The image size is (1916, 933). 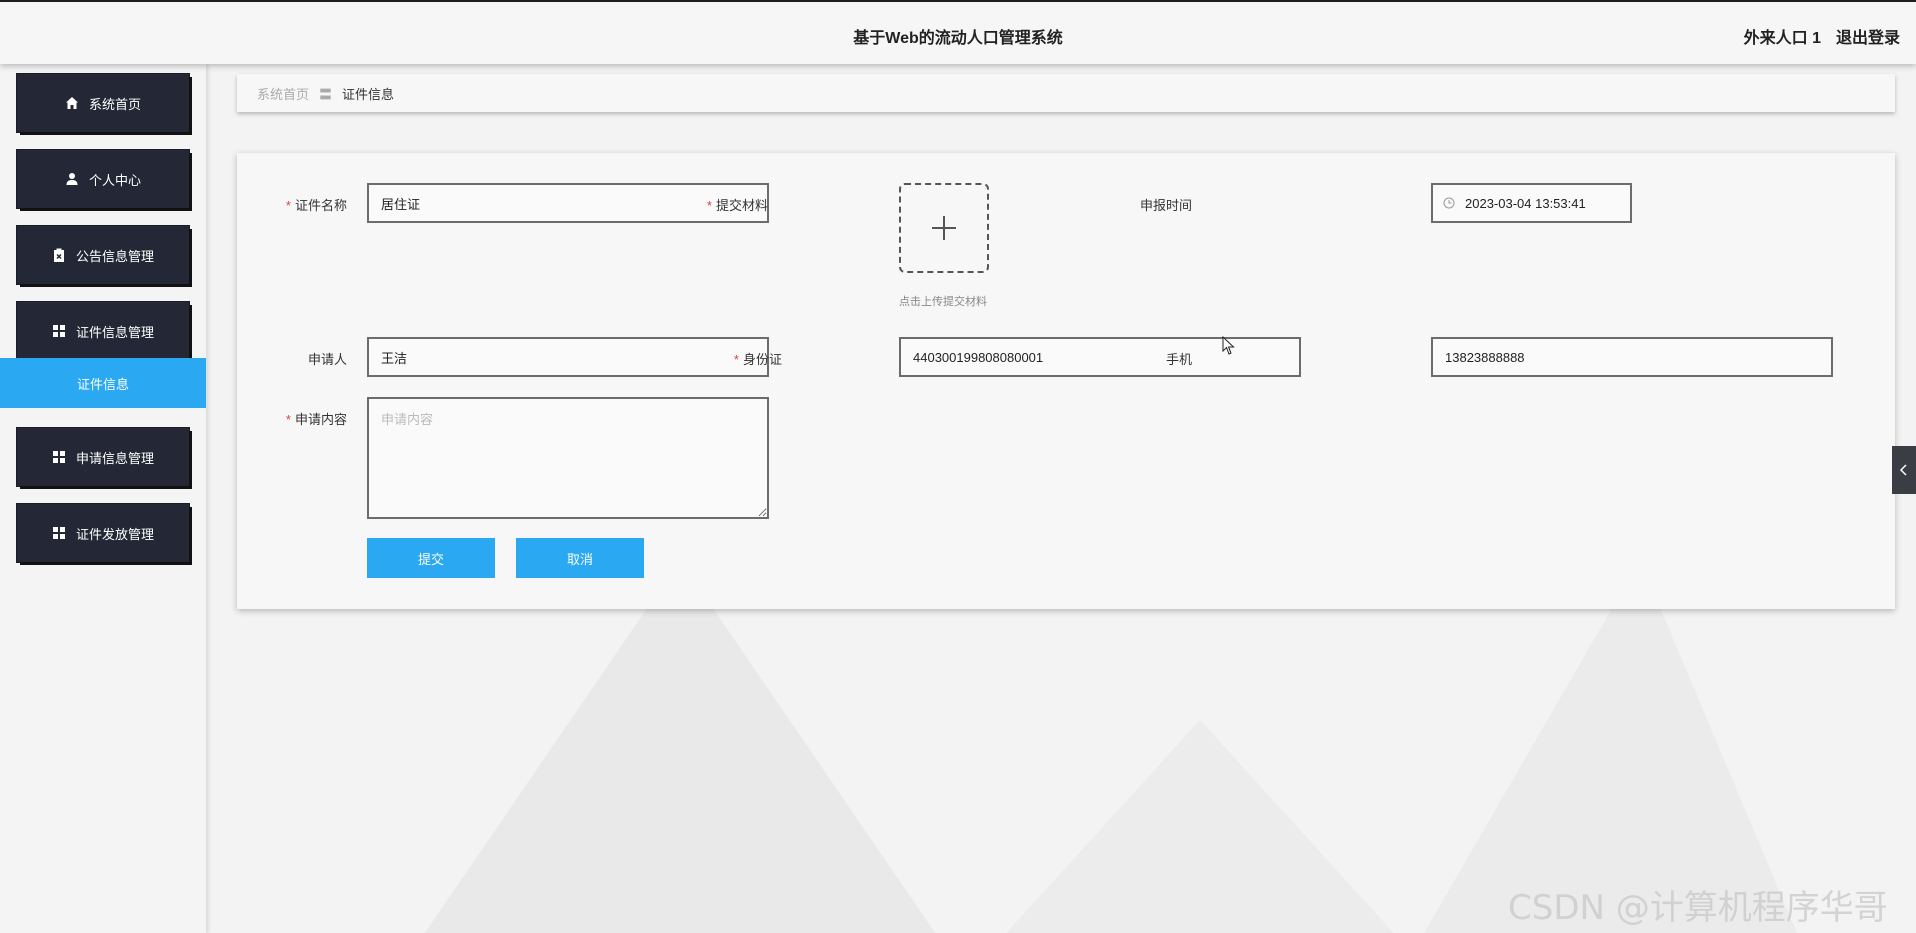 I want to click on sidebar-item-applications: 申请信息管理, so click(x=103, y=457).